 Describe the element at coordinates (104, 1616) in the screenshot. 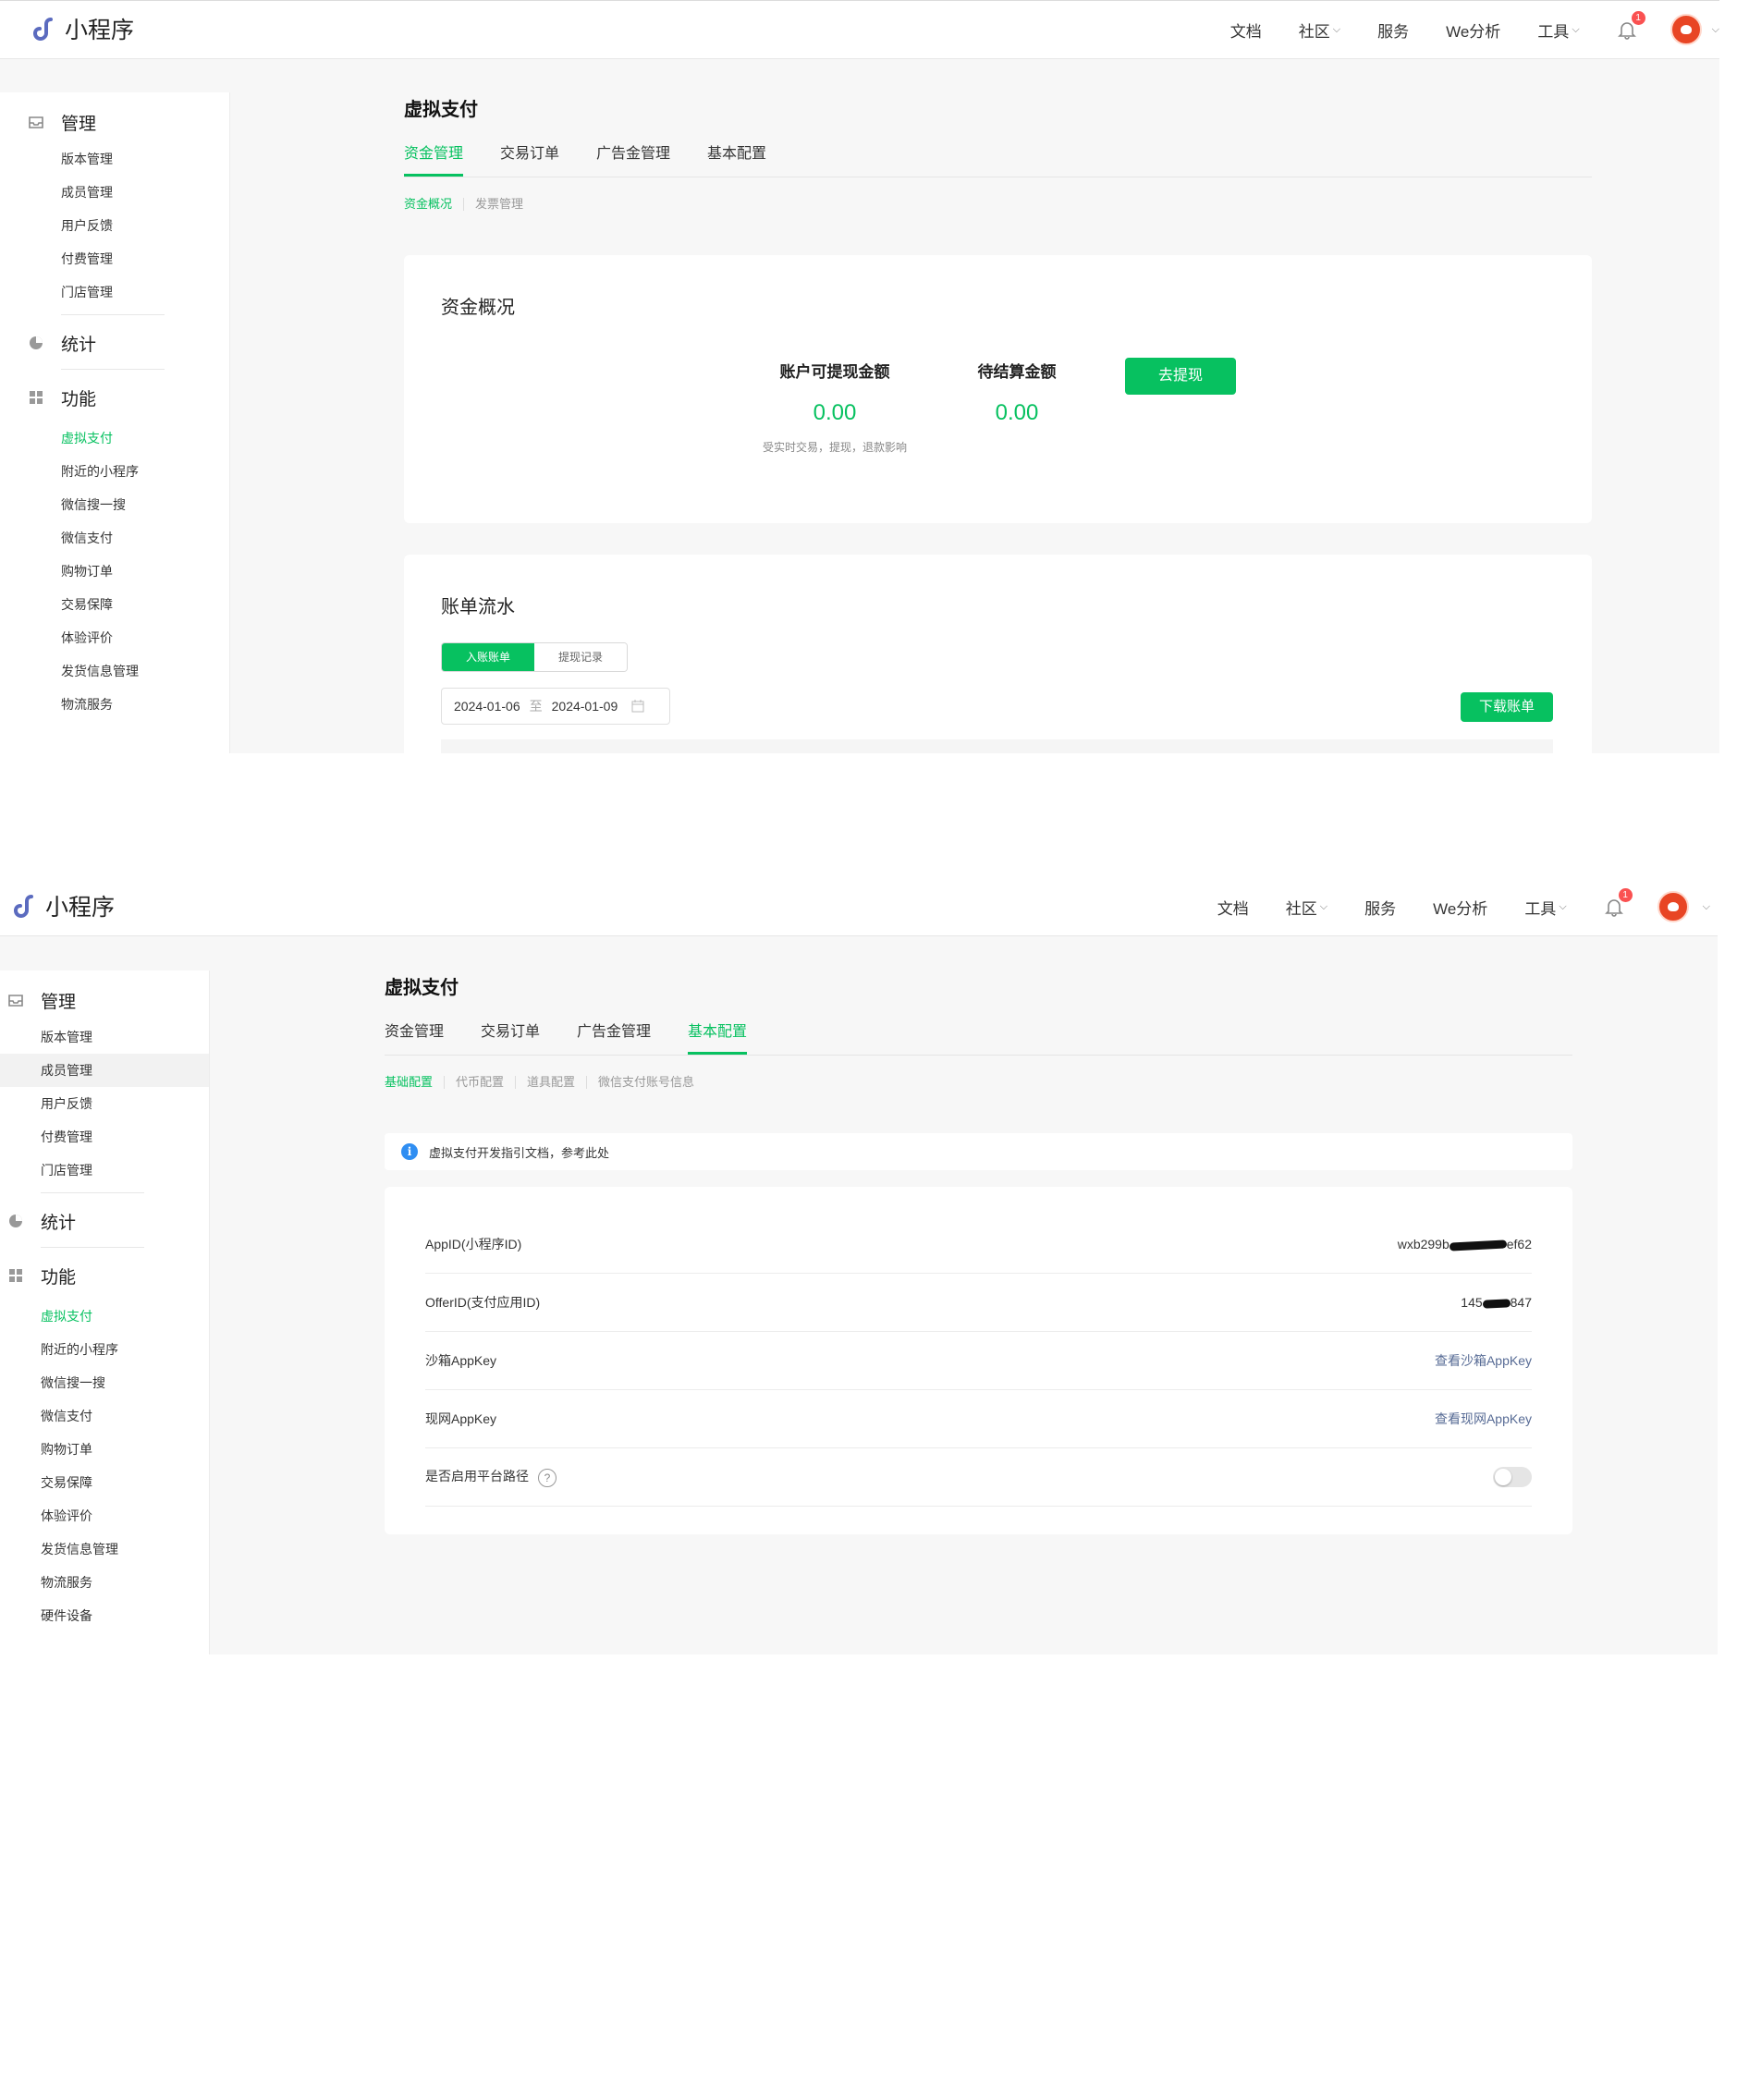

I see `sidebar-item-hardware: 硬件设备` at that location.